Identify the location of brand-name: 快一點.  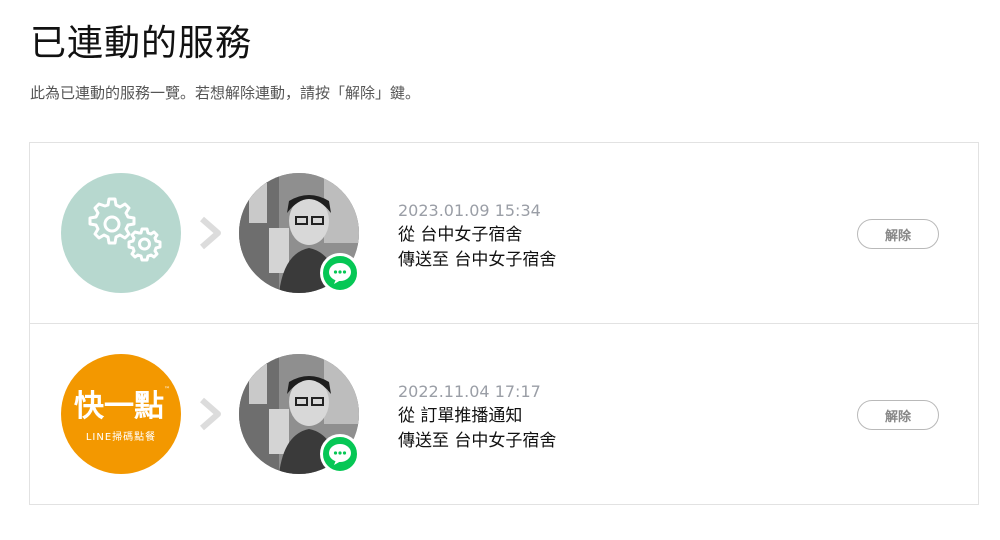
(119, 406).